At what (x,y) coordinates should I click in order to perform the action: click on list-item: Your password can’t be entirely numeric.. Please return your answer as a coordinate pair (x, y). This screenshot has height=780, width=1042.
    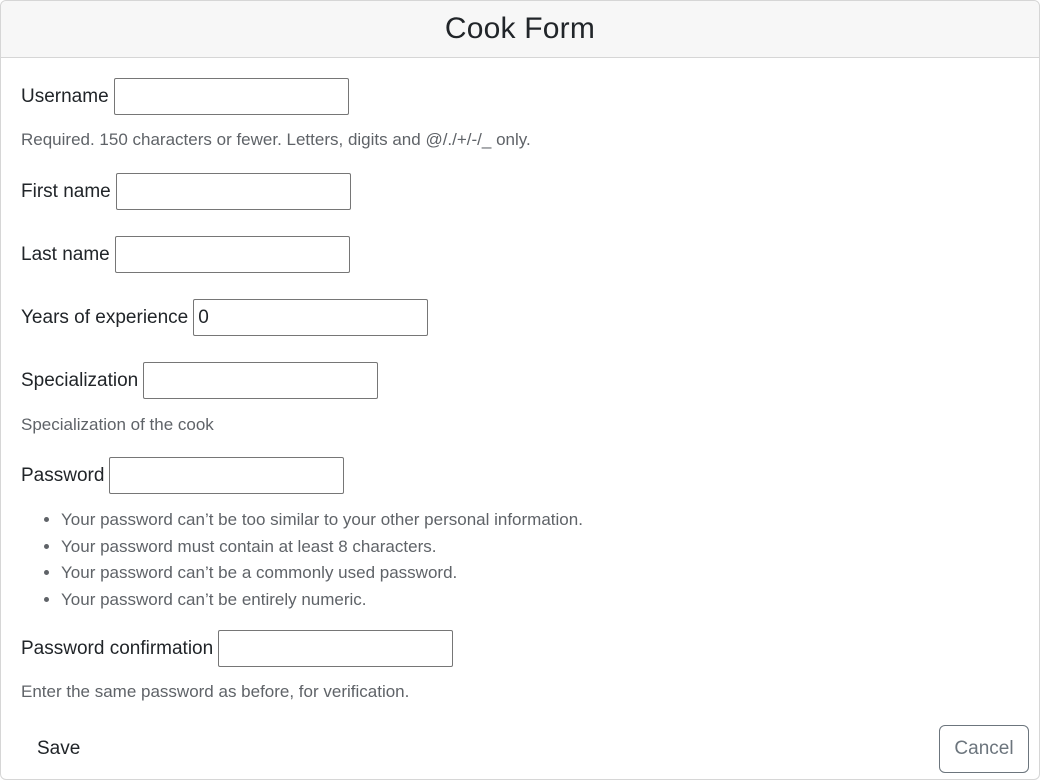
    Looking at the image, I should click on (322, 600).